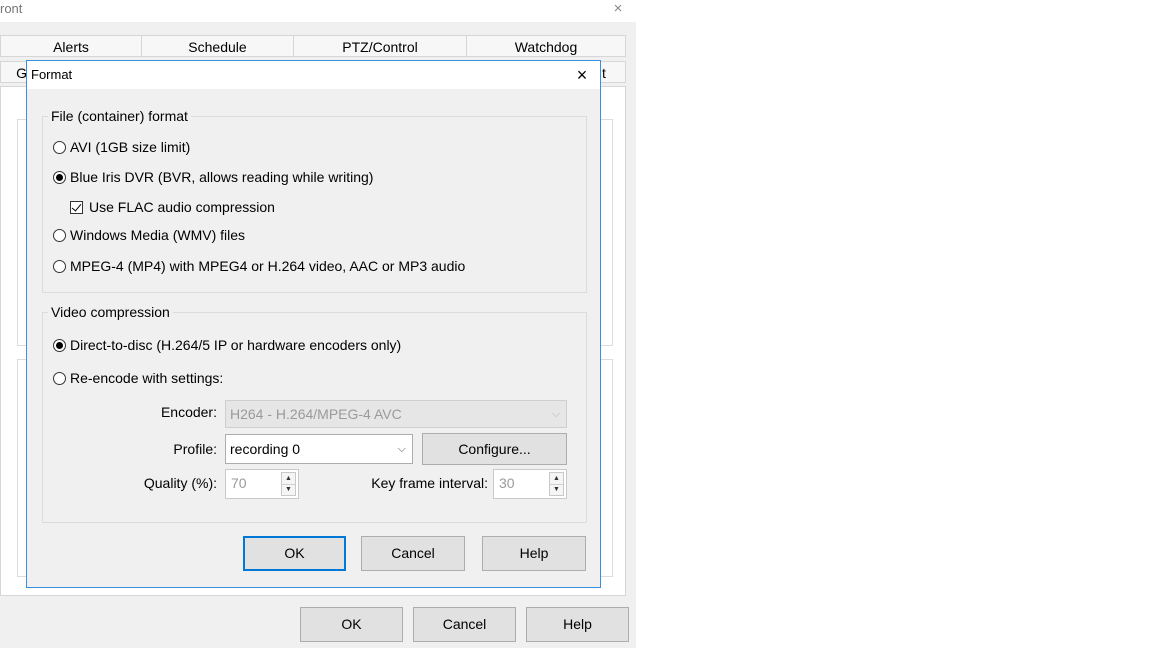  I want to click on close-icon: ×, so click(582, 75).